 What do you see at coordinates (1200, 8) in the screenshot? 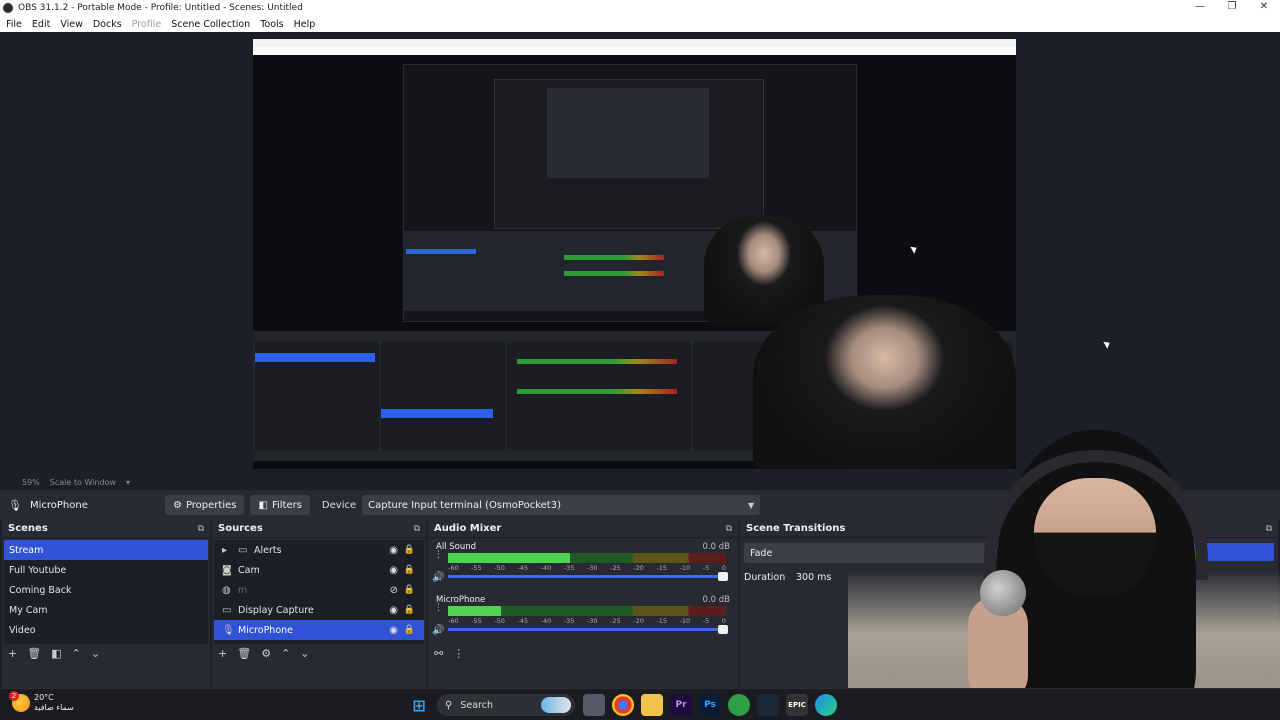
I see `minimize-button: —` at bounding box center [1200, 8].